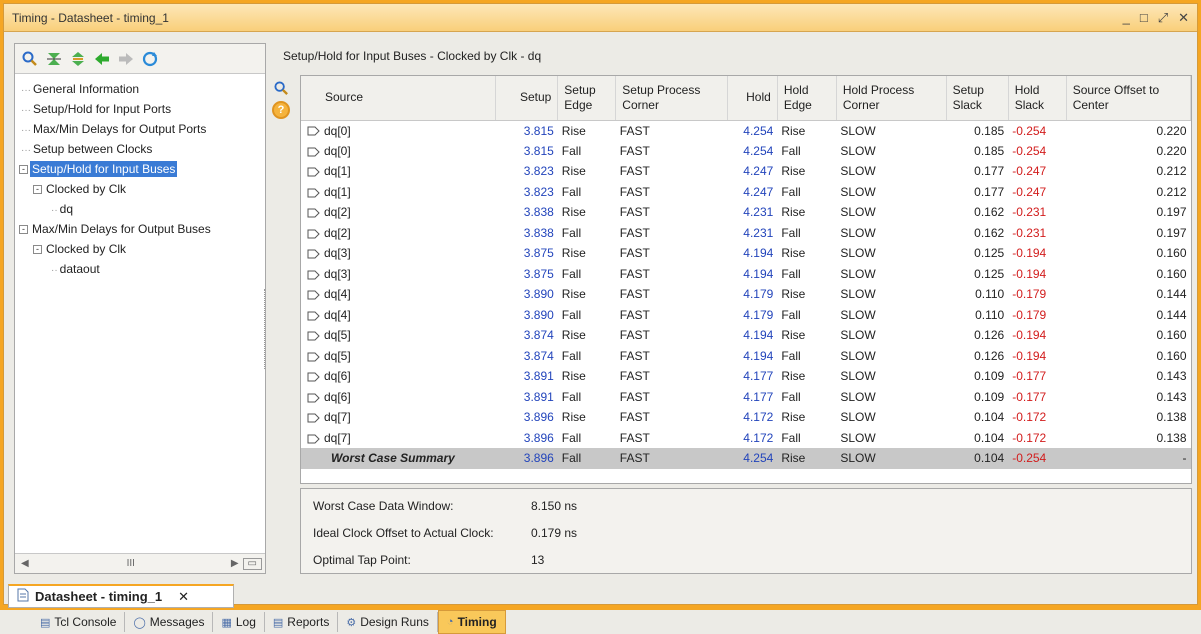 The height and width of the screenshot is (634, 1201). Describe the element at coordinates (752, 458) in the screenshot. I see `cell-hold: 4.254` at that location.